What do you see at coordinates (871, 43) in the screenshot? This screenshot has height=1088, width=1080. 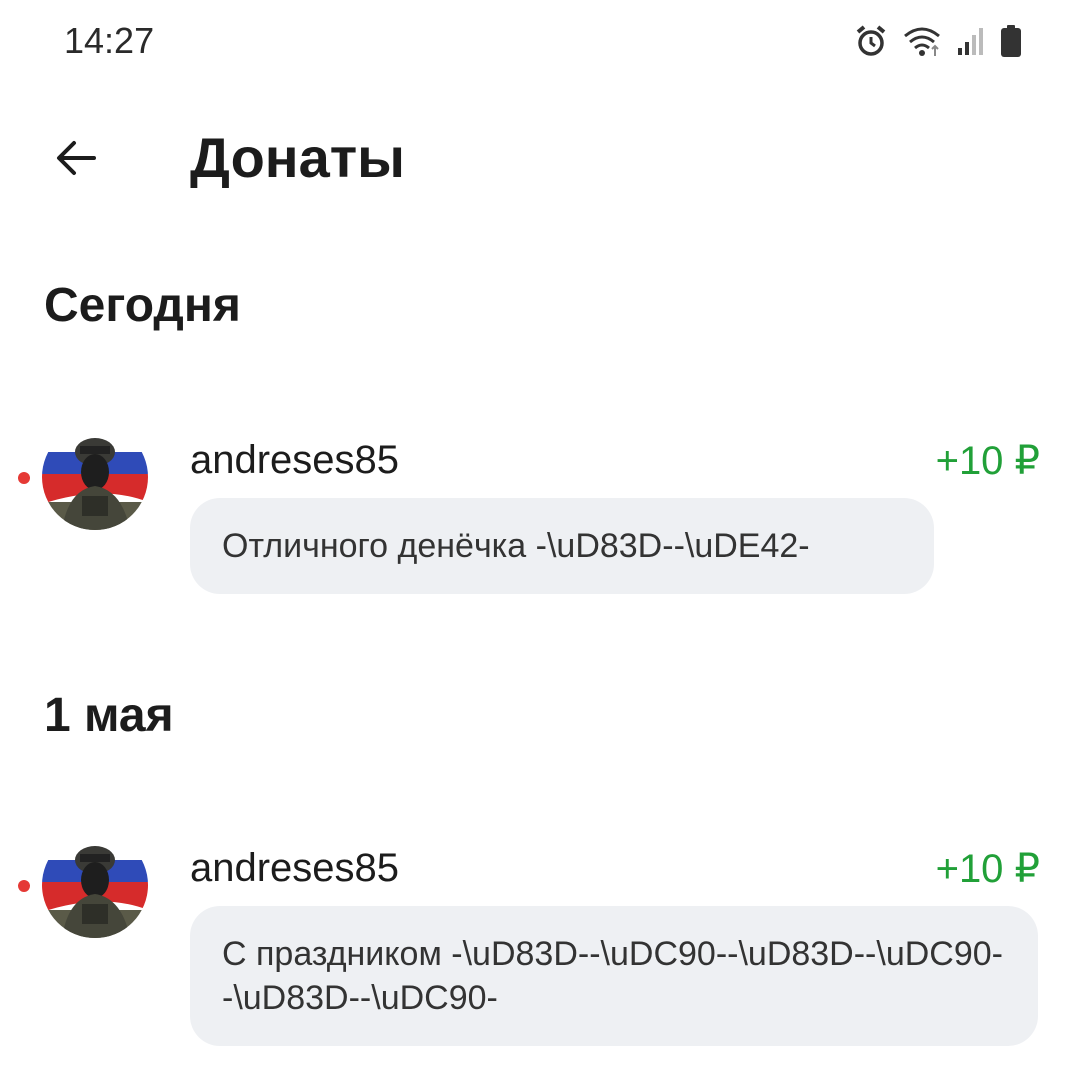 I see `alarm-icon` at bounding box center [871, 43].